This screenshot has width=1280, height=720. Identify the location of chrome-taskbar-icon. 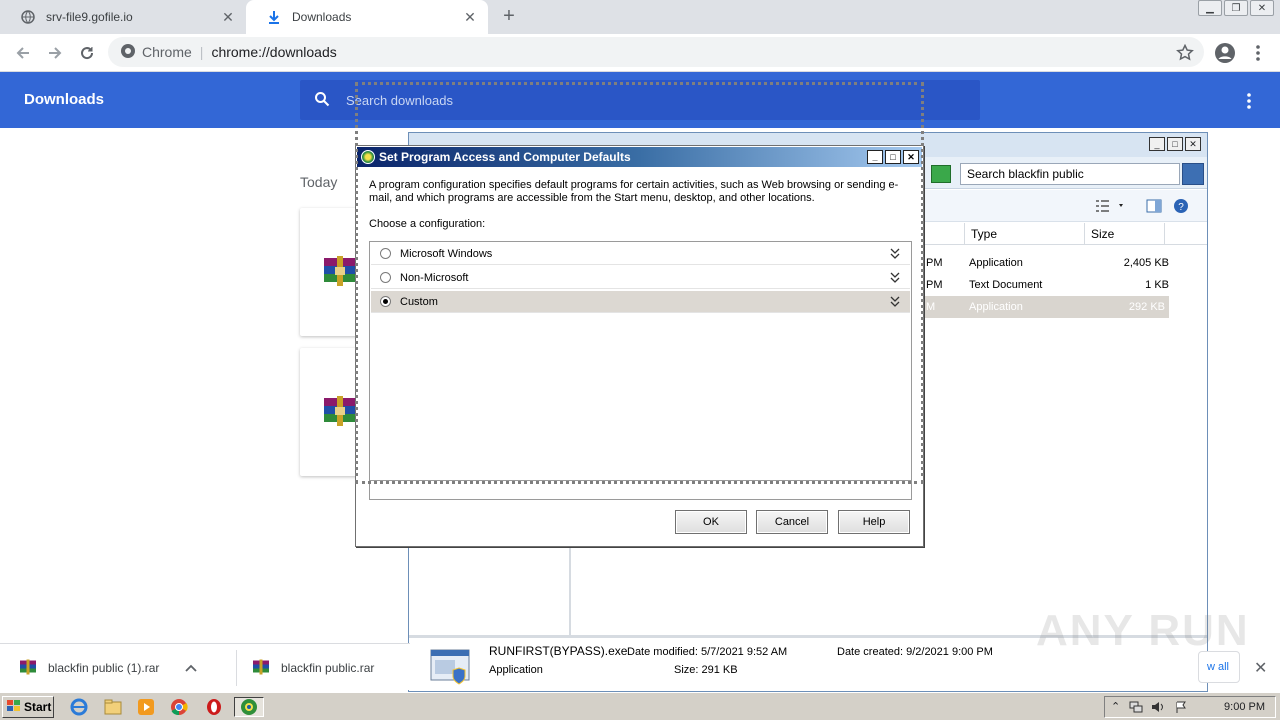
(179, 707).